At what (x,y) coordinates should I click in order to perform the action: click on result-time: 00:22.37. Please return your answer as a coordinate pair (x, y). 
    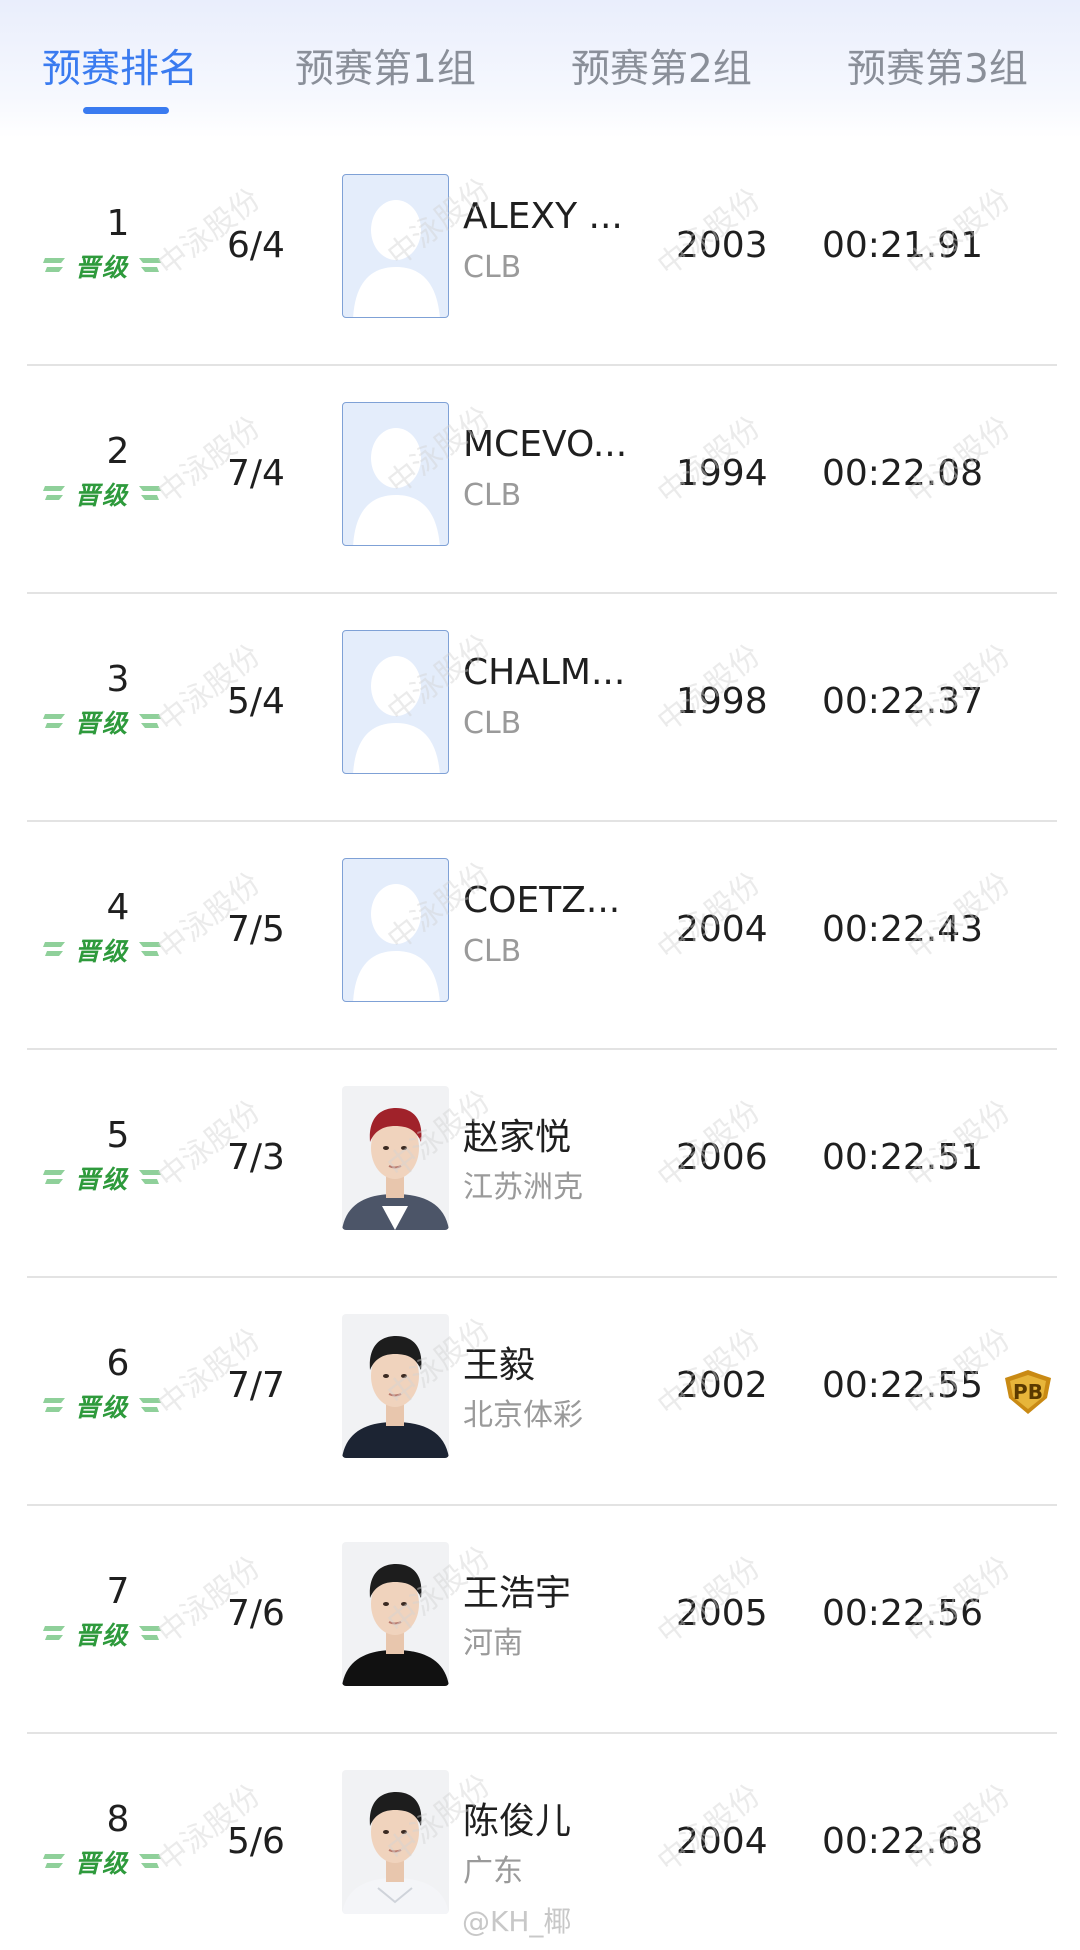
    Looking at the image, I should click on (902, 701).